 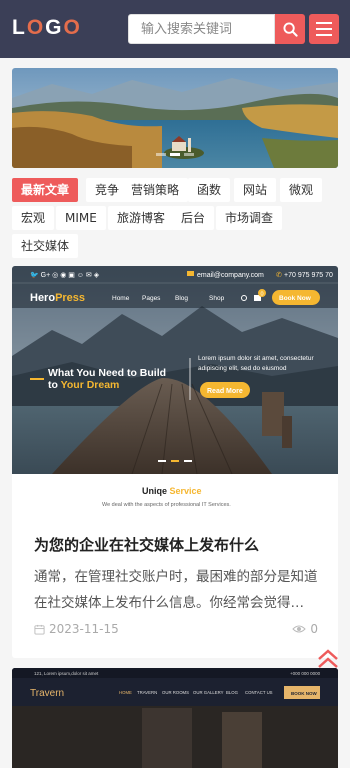 What do you see at coordinates (146, 544) in the screenshot?
I see `article-title: 为您的企业在社交媒体上发布什么` at bounding box center [146, 544].